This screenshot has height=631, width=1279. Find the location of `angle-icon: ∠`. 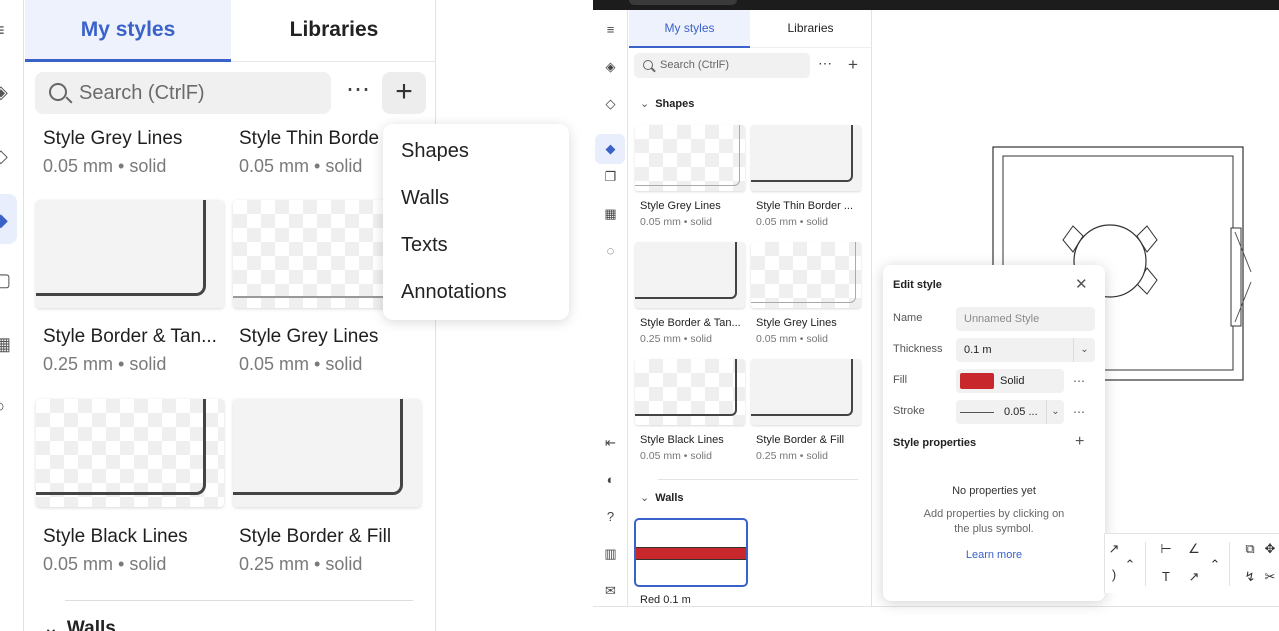

angle-icon: ∠ is located at coordinates (1194, 549).